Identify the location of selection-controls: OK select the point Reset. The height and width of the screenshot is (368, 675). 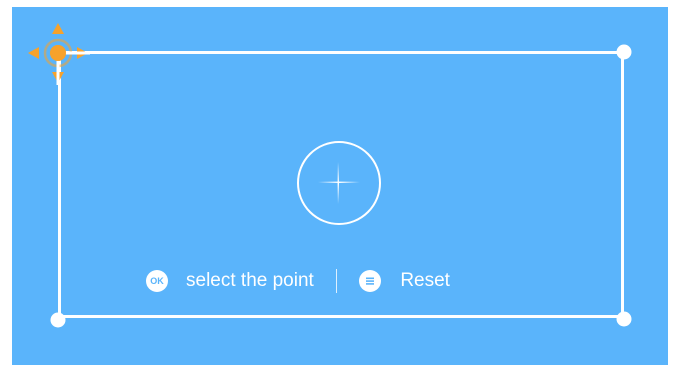
(298, 281).